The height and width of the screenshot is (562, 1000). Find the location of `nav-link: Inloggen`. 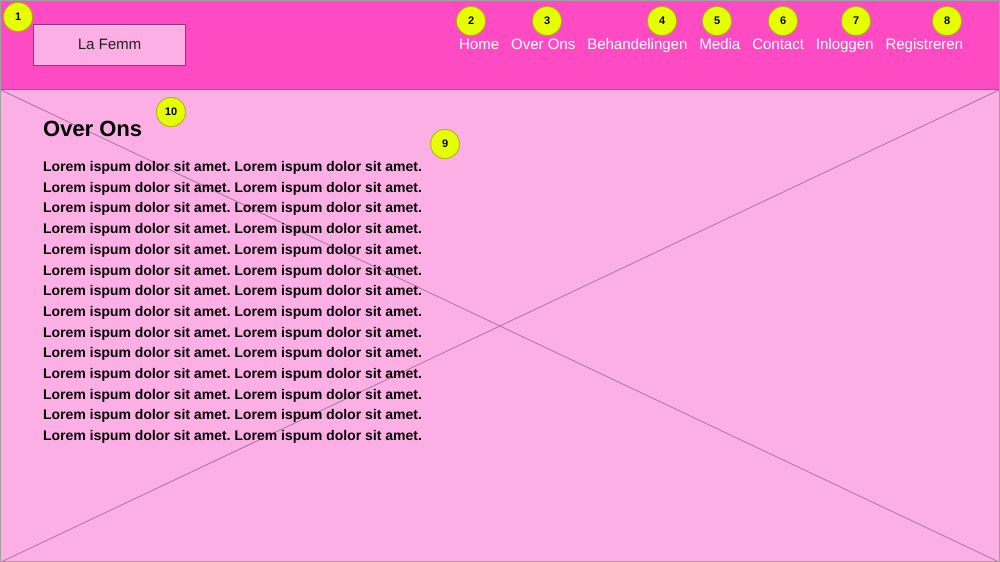

nav-link: Inloggen is located at coordinates (845, 45).